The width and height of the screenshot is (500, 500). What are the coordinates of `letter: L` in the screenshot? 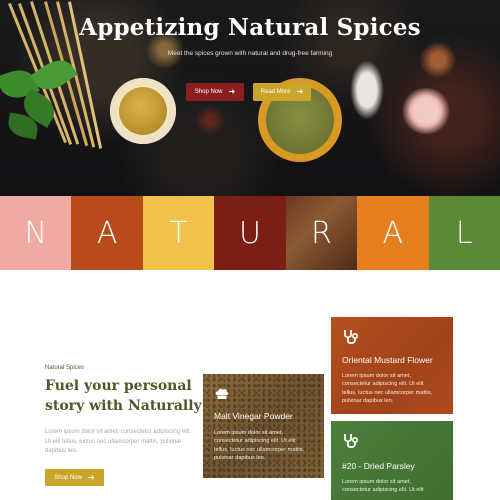 It's located at (464, 233).